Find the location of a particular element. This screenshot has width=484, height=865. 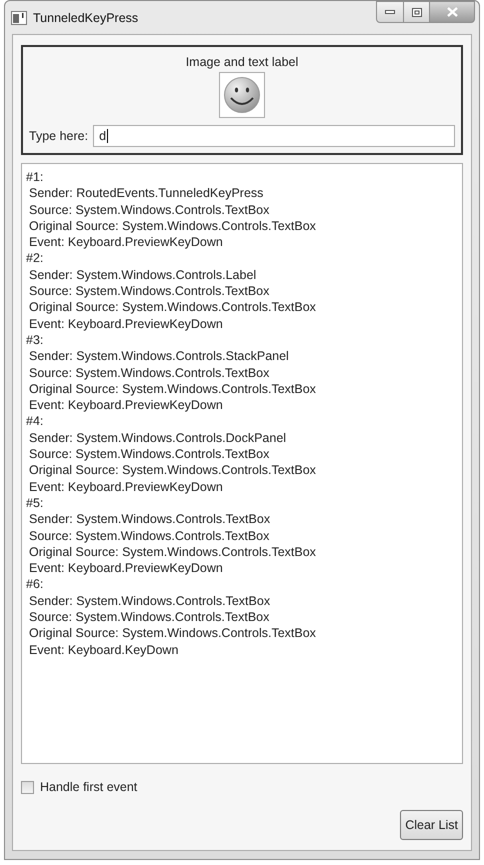

event-number: #2: is located at coordinates (35, 258).